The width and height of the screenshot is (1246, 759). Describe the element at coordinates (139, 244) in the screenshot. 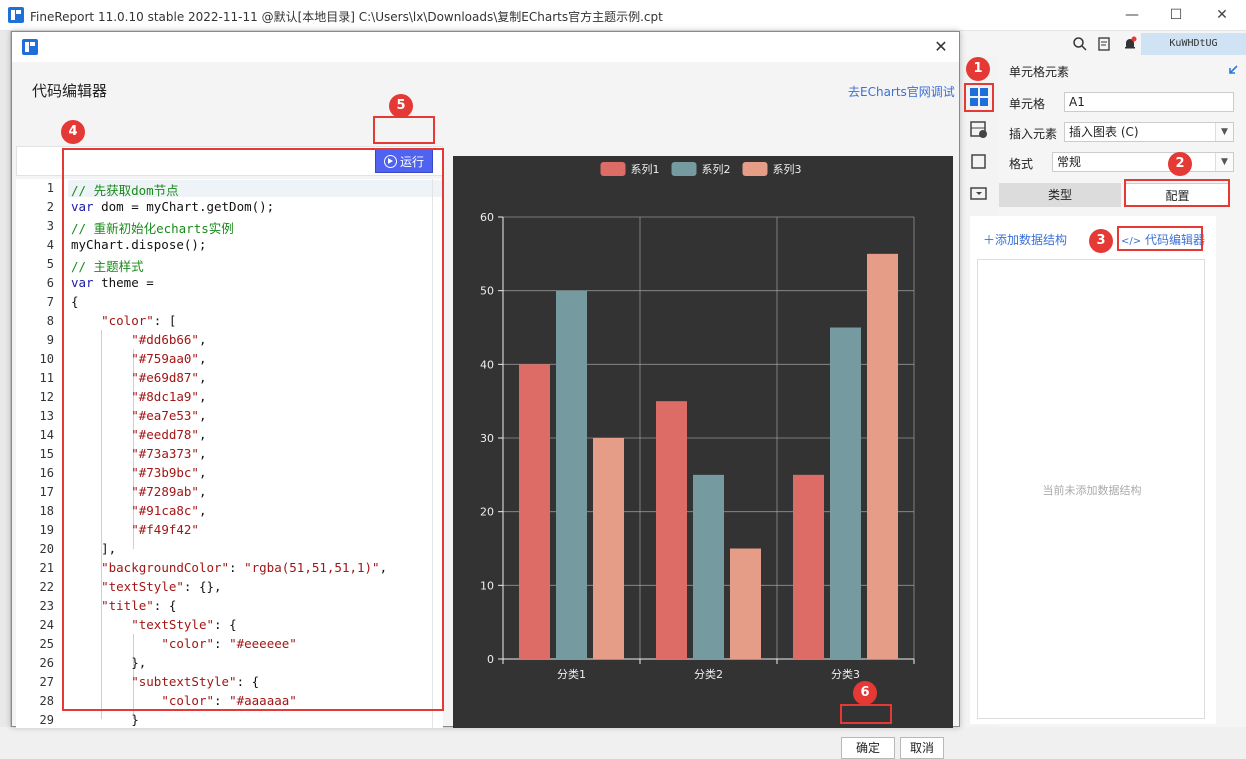

I see `code-line: myChart.dispose();` at that location.